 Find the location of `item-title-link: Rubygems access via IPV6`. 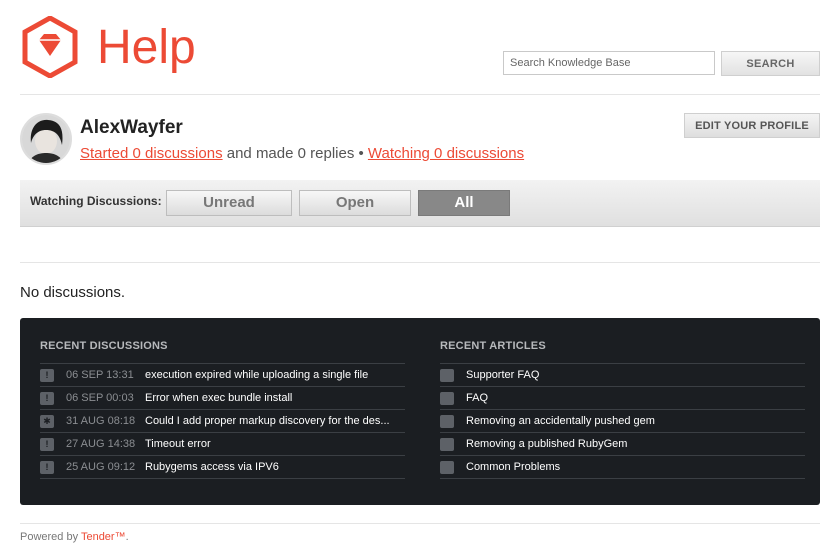

item-title-link: Rubygems access via IPV6 is located at coordinates (212, 467).